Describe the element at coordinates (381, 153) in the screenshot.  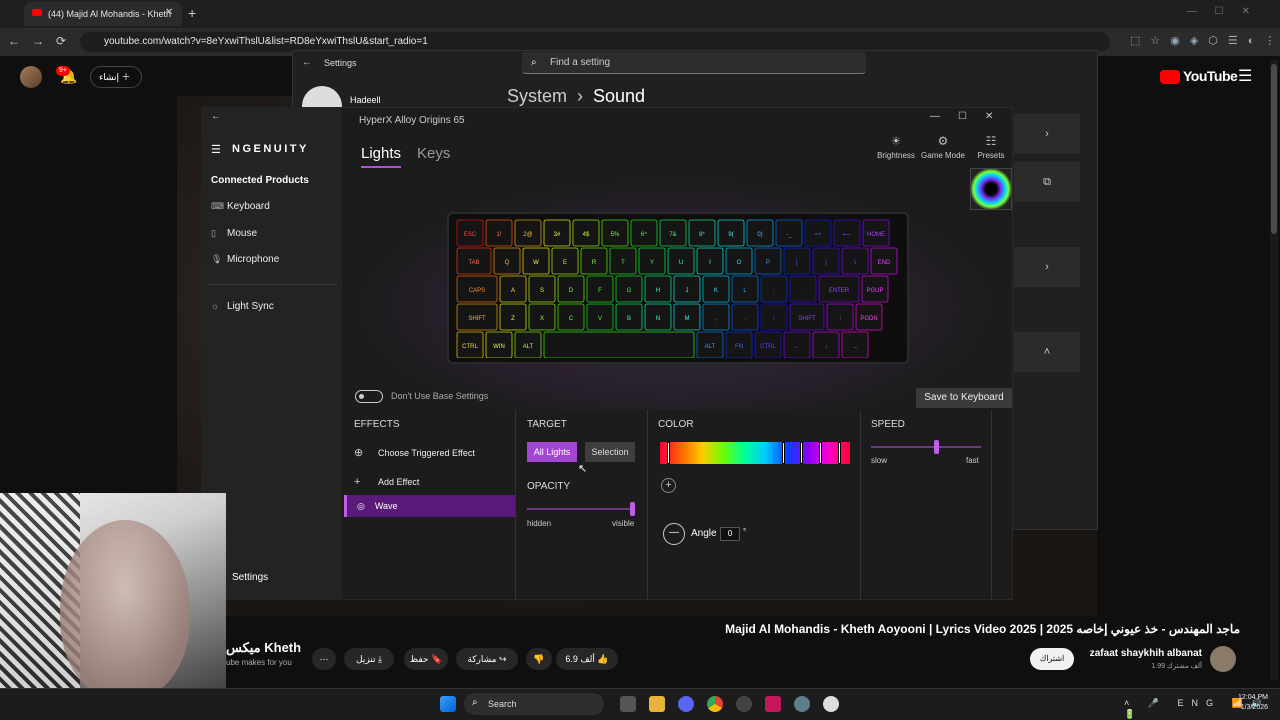
I see `tab-lights: Lights` at that location.